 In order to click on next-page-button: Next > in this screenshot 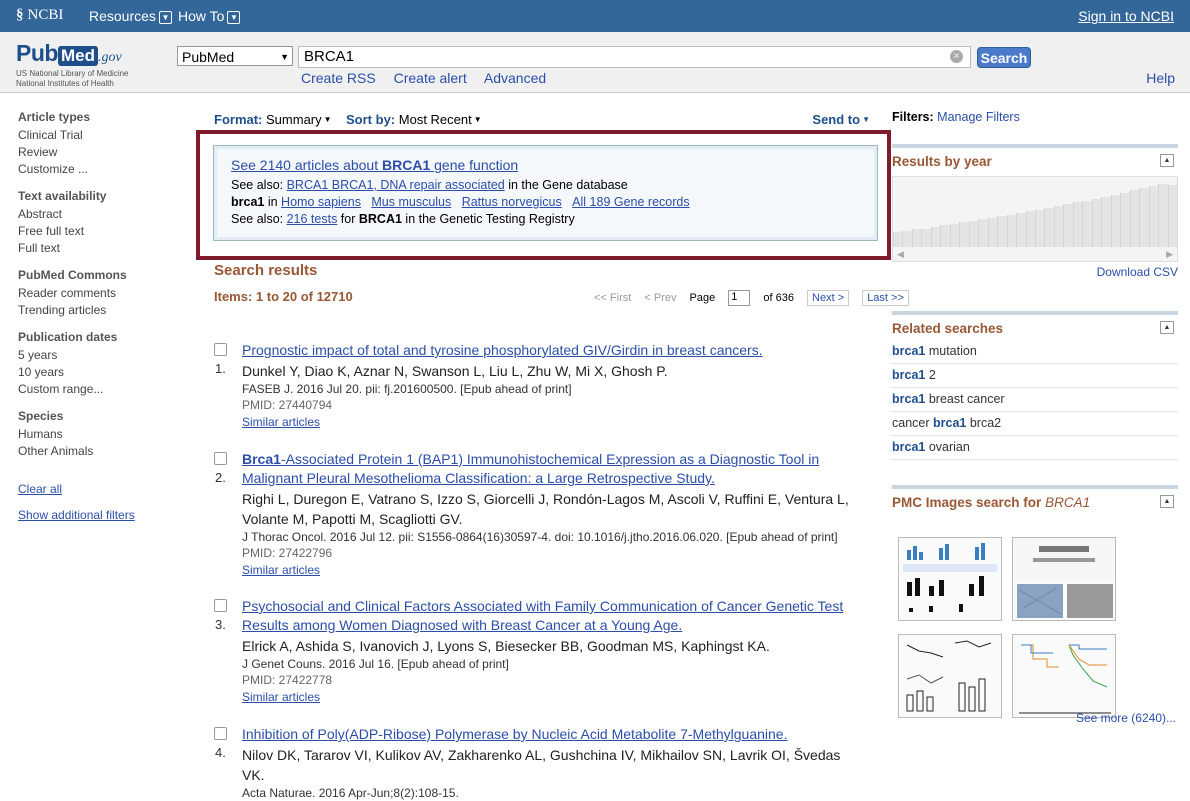, I will do `click(828, 297)`.